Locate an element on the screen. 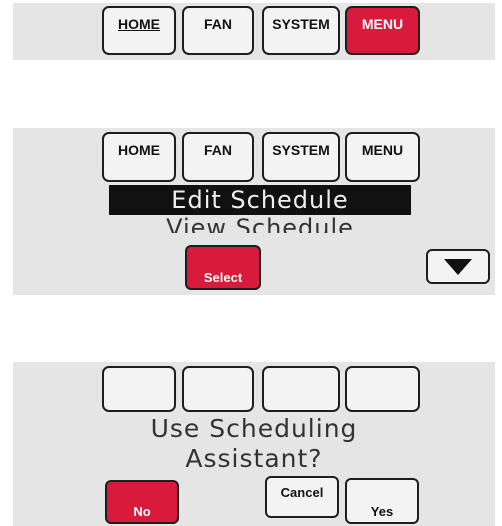 Image resolution: width=502 pixels, height=526 pixels. thermostat-screen-1: HOME FAN SYSTEM MENU is located at coordinates (254, 31).